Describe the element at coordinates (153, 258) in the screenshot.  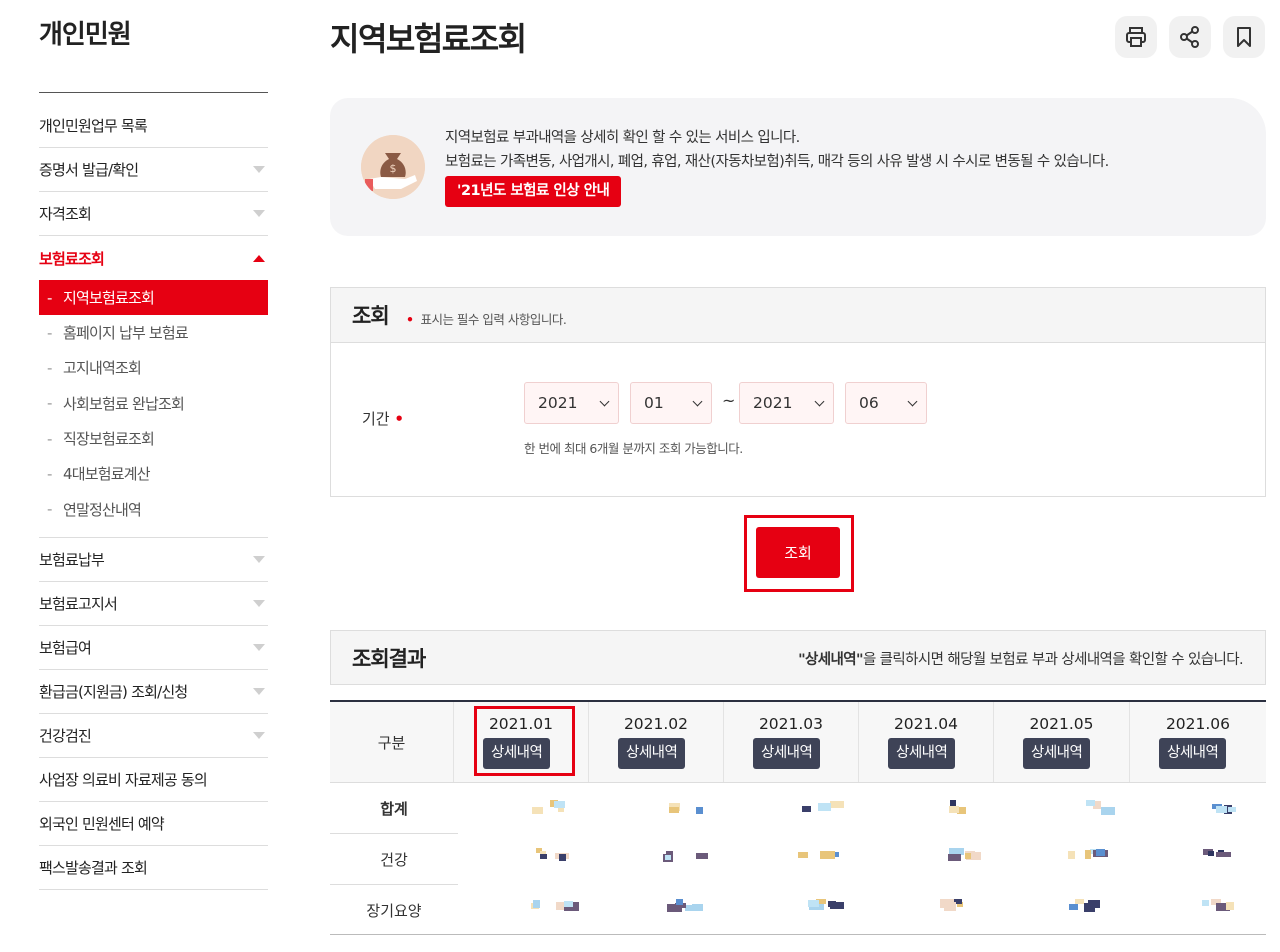
I see `sidebar-item-premium-inquiry: 보험료조회` at that location.